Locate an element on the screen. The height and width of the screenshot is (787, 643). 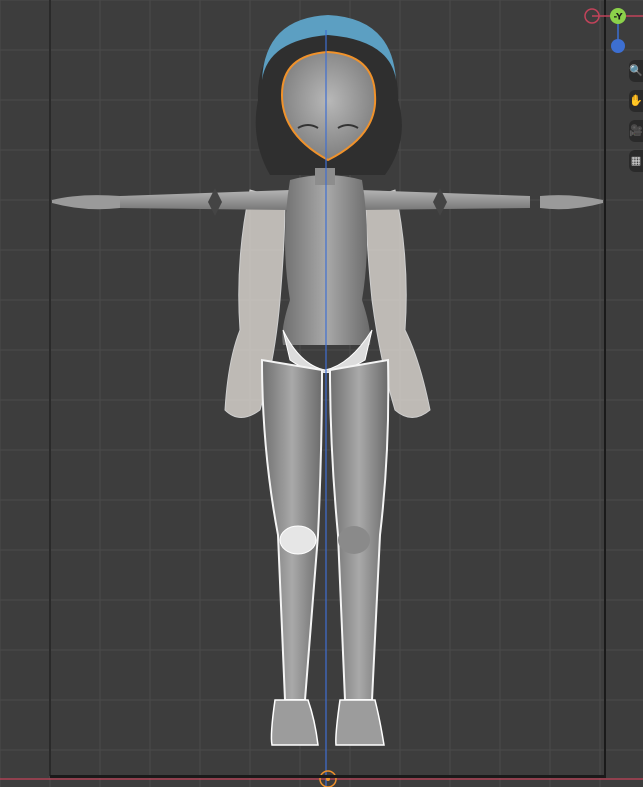
viewport-side-tools: 🔍 ✋ 🎥 ▦ is located at coordinates (636, 120).